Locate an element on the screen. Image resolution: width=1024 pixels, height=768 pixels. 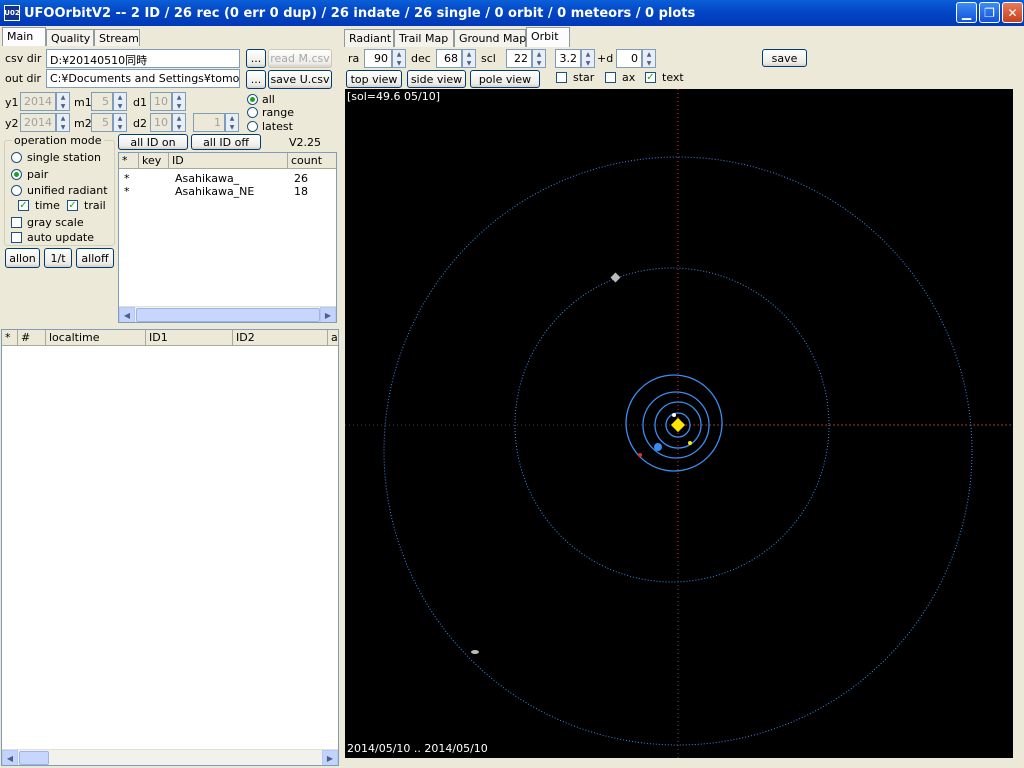
id-list-scrollbar: ◀ ▶ is located at coordinates (227, 314).